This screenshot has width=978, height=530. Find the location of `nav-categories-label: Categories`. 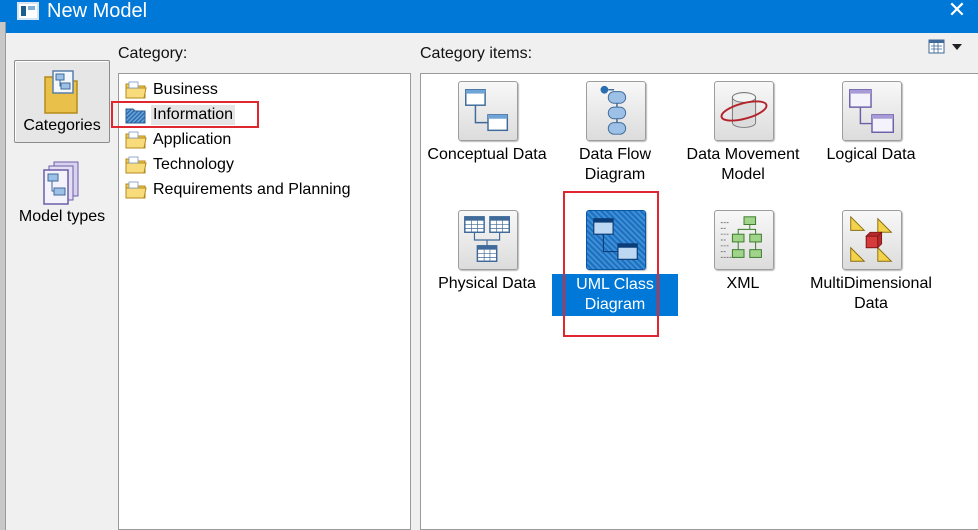

nav-categories-label: Categories is located at coordinates (62, 125).